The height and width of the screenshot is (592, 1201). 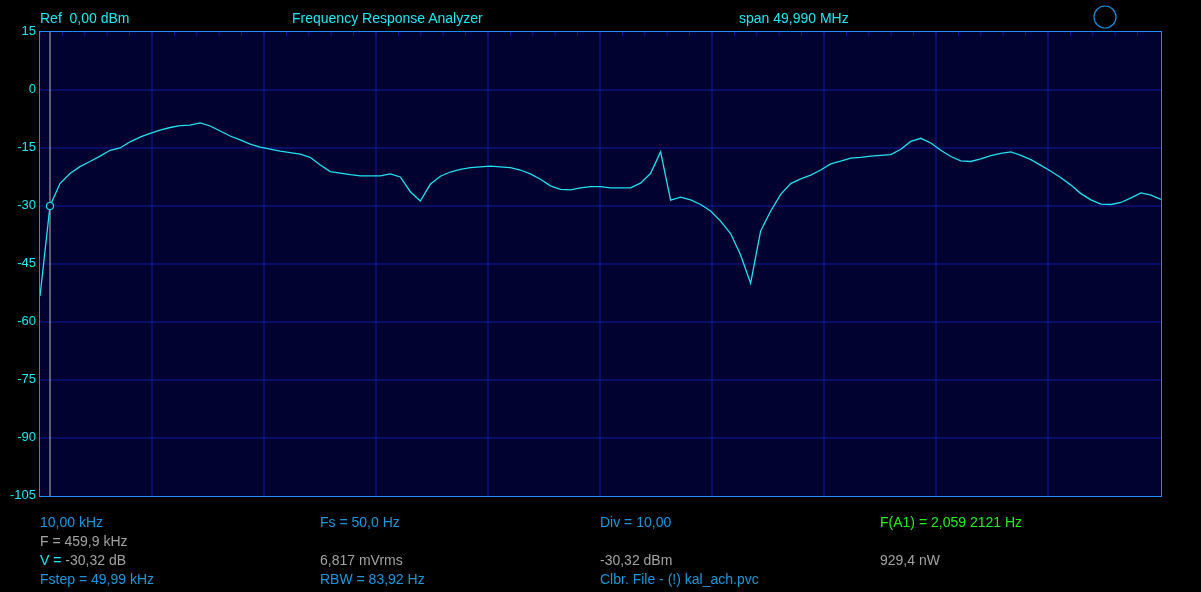 I want to click on info-readout: -30,32 dBm, so click(x=636, y=560).